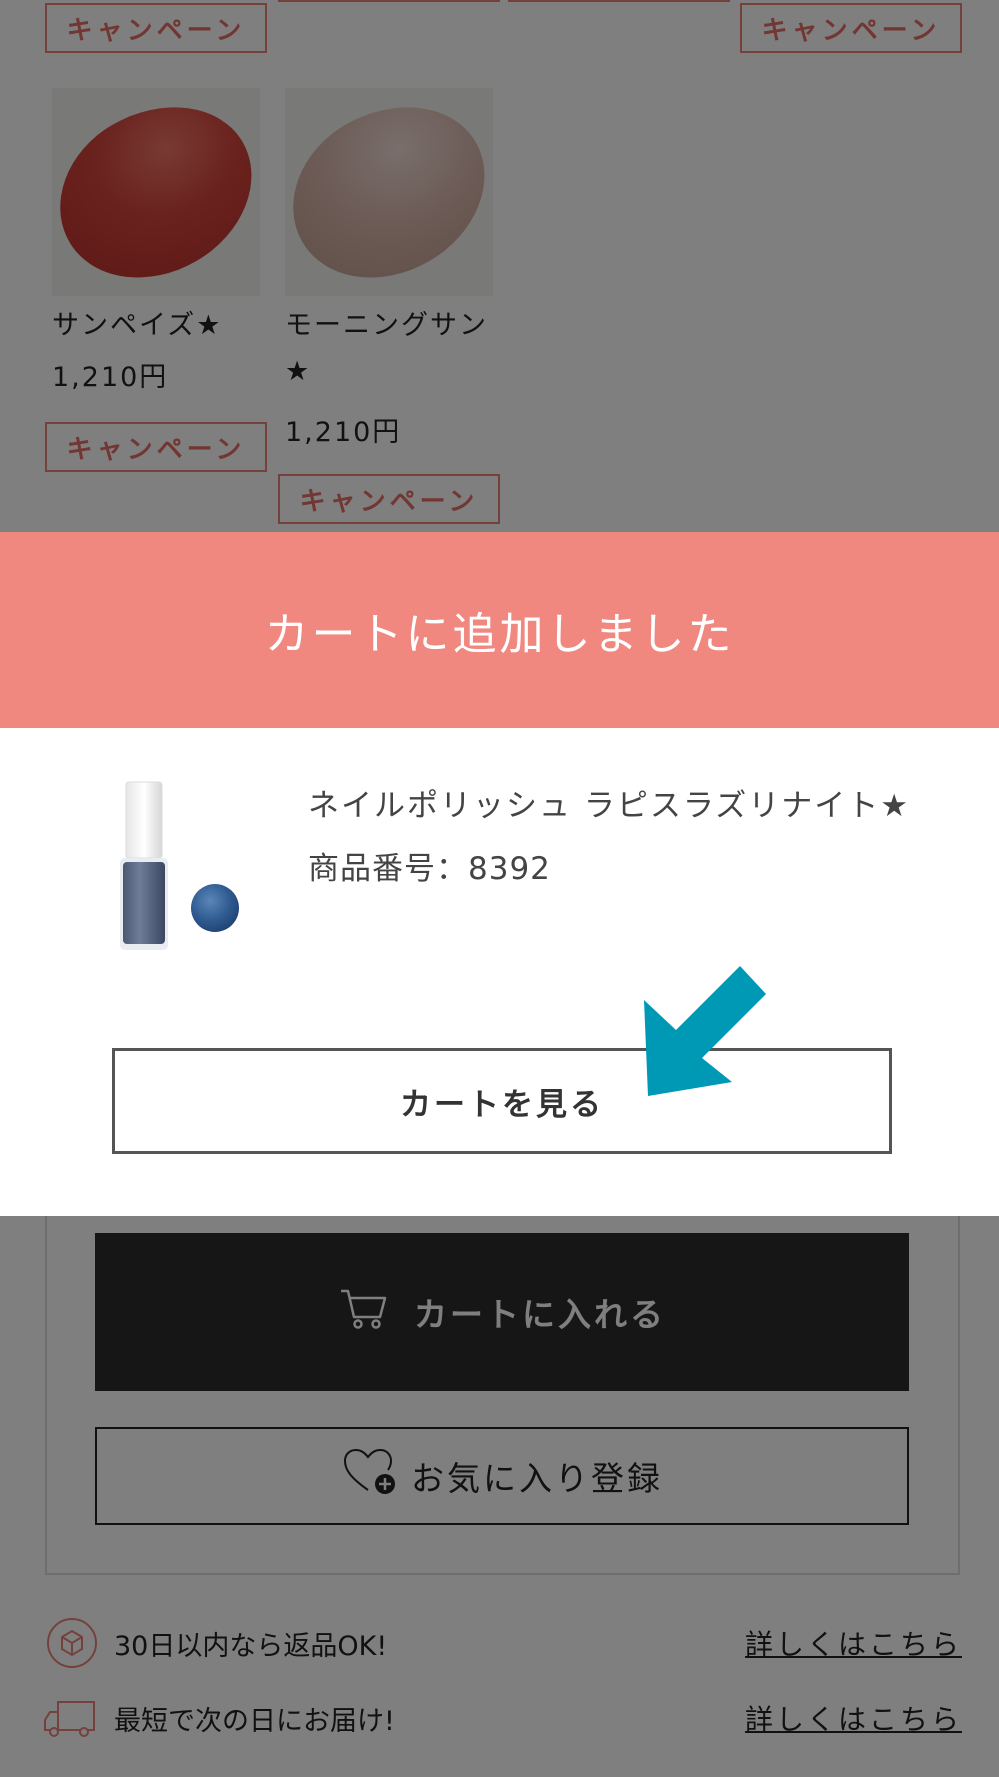 Image resolution: width=999 pixels, height=1777 pixels. Describe the element at coordinates (499, 634) in the screenshot. I see `modal-title: カートに追加しました` at that location.